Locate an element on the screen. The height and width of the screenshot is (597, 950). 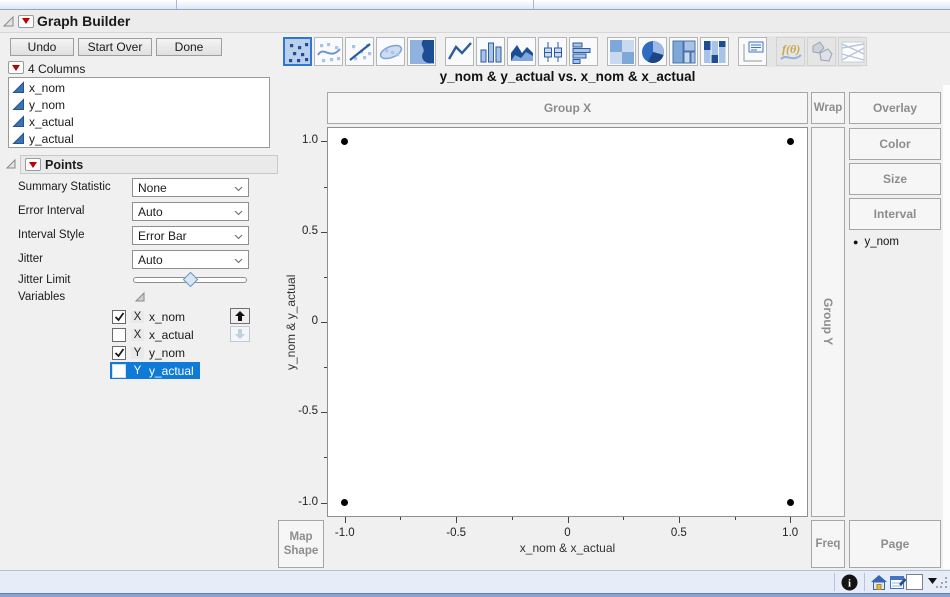
control-label: Interval Style is located at coordinates (51, 235).